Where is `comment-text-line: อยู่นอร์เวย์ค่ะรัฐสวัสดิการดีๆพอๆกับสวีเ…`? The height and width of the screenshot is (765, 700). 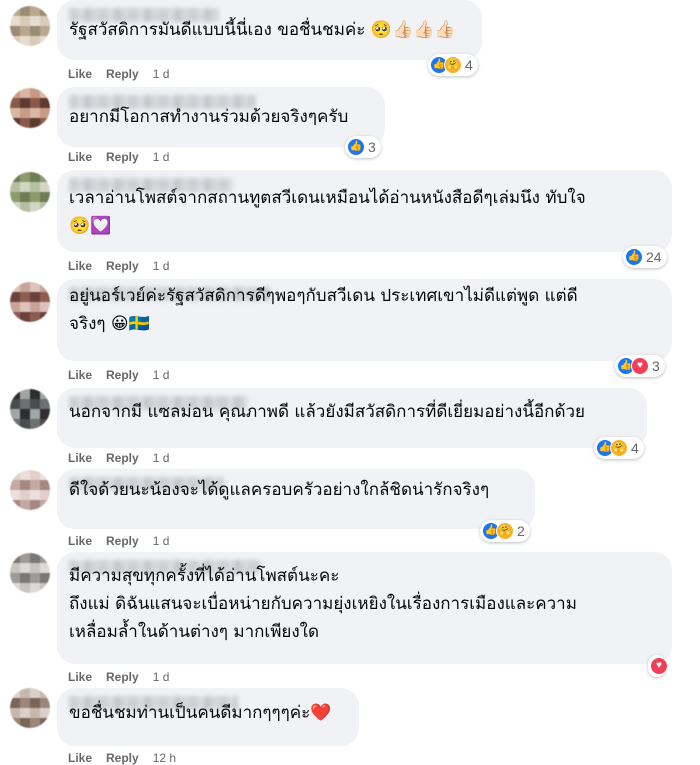 comment-text-line: อยู่นอร์เวย์ค่ะรัฐสวัสดิการดีๆพอๆกับสวีเ… is located at coordinates (323, 296).